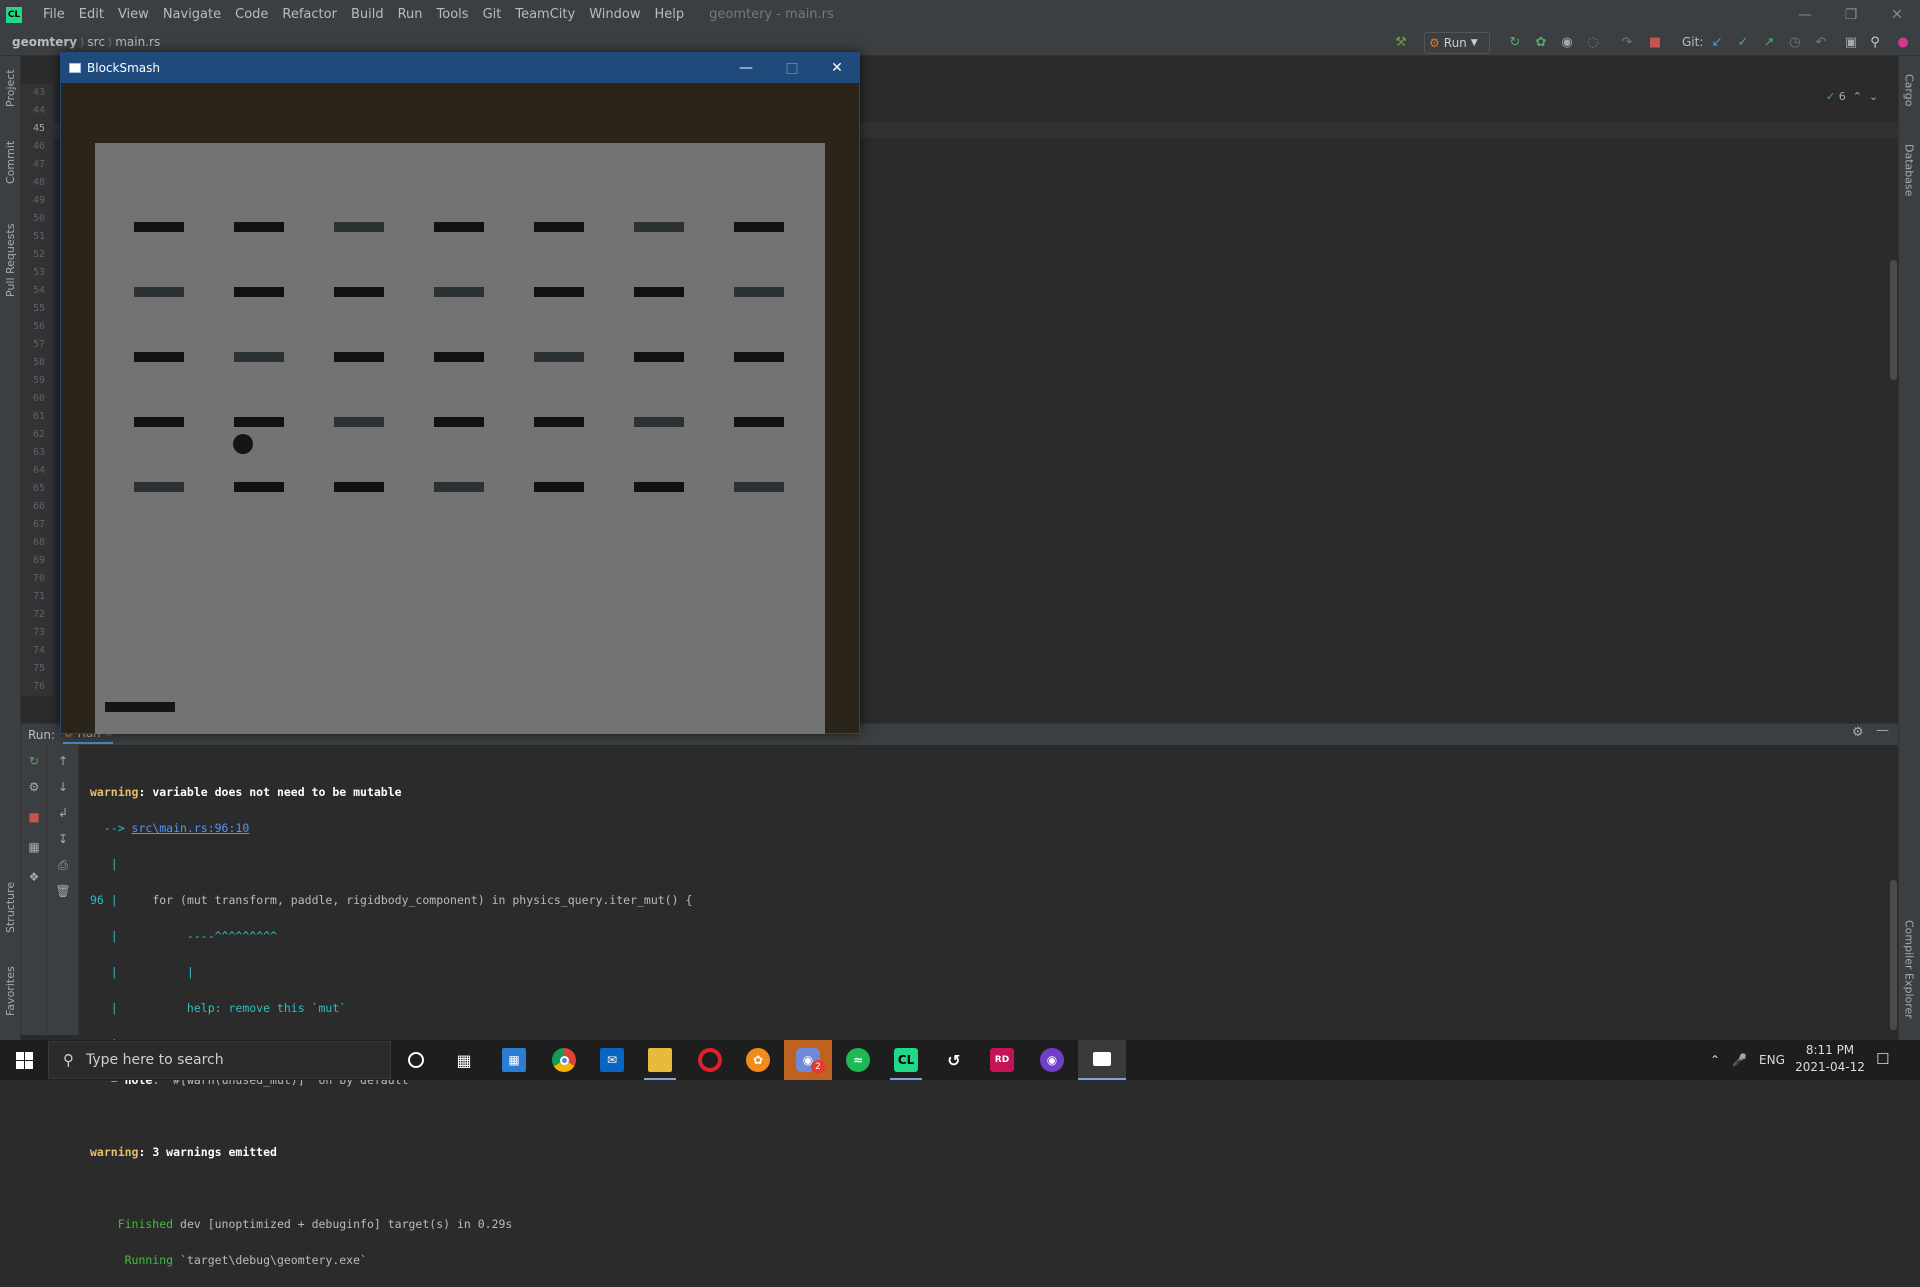 Image resolution: width=1920 pixels, height=1287 pixels. What do you see at coordinates (133, 14) in the screenshot?
I see `menu-view: View` at bounding box center [133, 14].